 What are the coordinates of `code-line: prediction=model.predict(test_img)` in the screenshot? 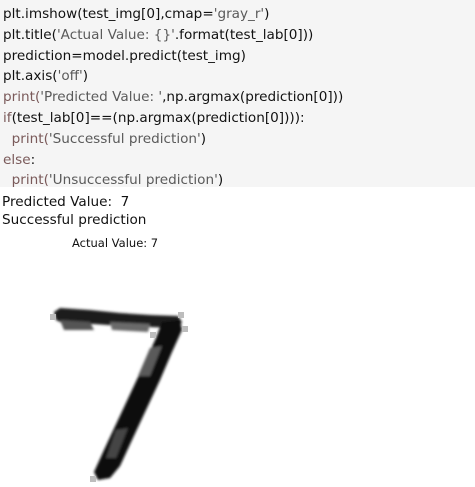 It's located at (239, 56).